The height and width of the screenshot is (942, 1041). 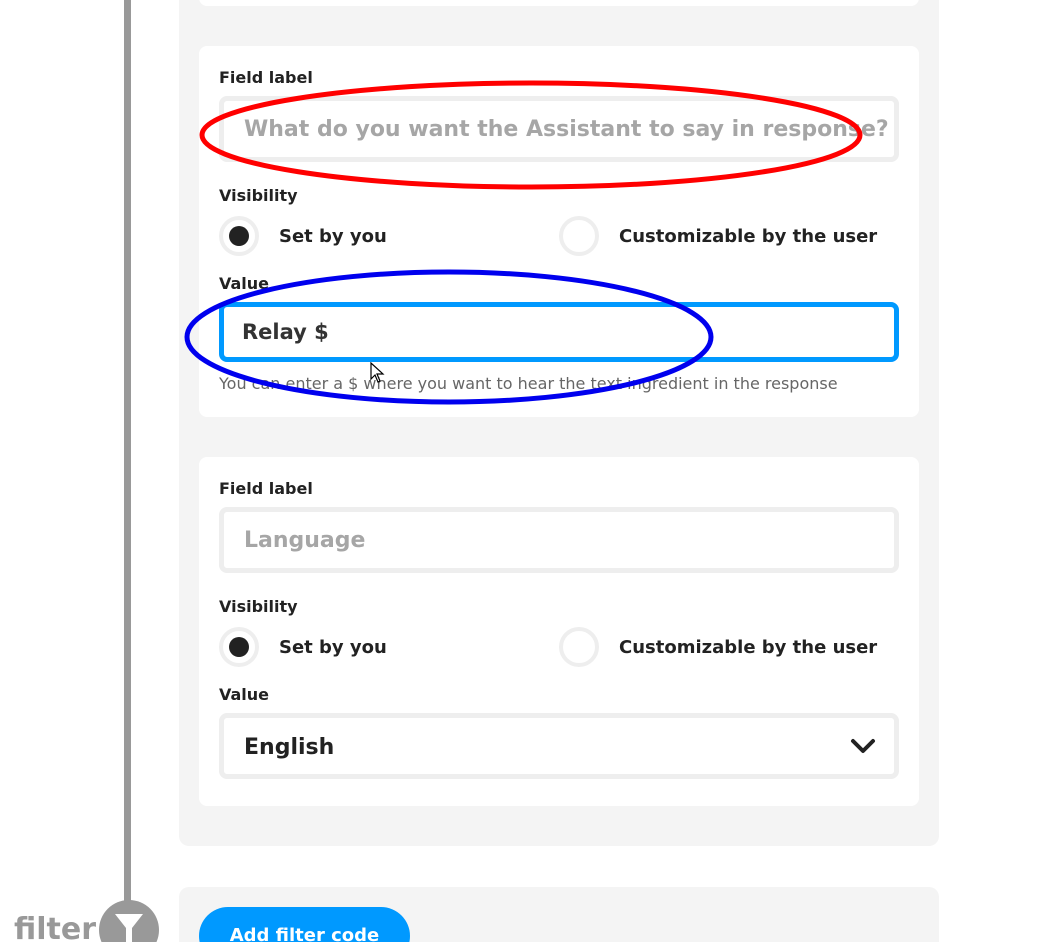 What do you see at coordinates (378, 374) in the screenshot?
I see `mouse-pointer-icon` at bounding box center [378, 374].